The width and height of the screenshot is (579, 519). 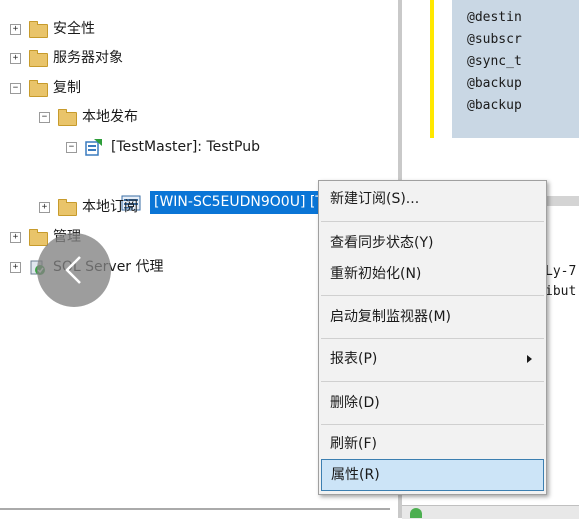 What do you see at coordinates (355, 403) in the screenshot?
I see `menu-item-label: 删除(D)` at bounding box center [355, 403].